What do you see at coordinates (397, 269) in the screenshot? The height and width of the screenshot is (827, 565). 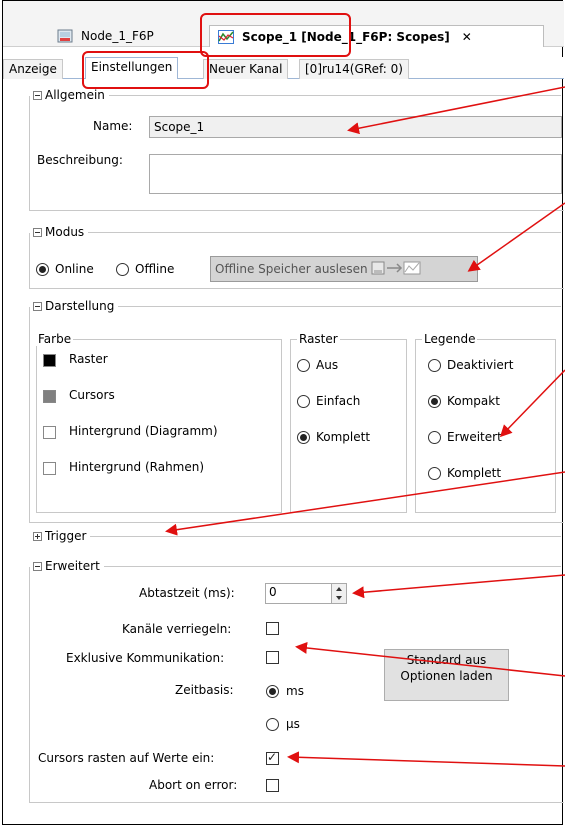 I see `transfer-icon` at bounding box center [397, 269].